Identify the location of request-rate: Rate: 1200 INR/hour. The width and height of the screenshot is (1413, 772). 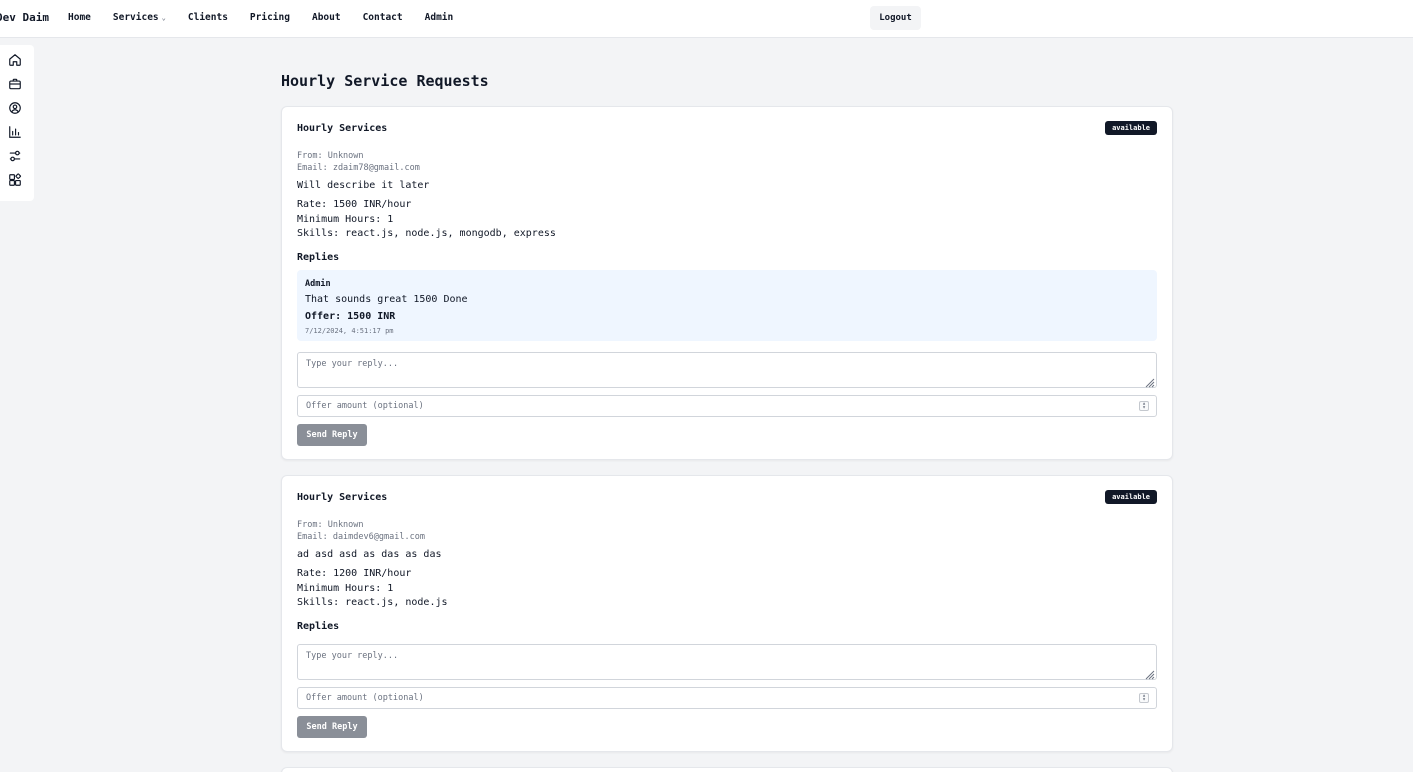
(354, 573).